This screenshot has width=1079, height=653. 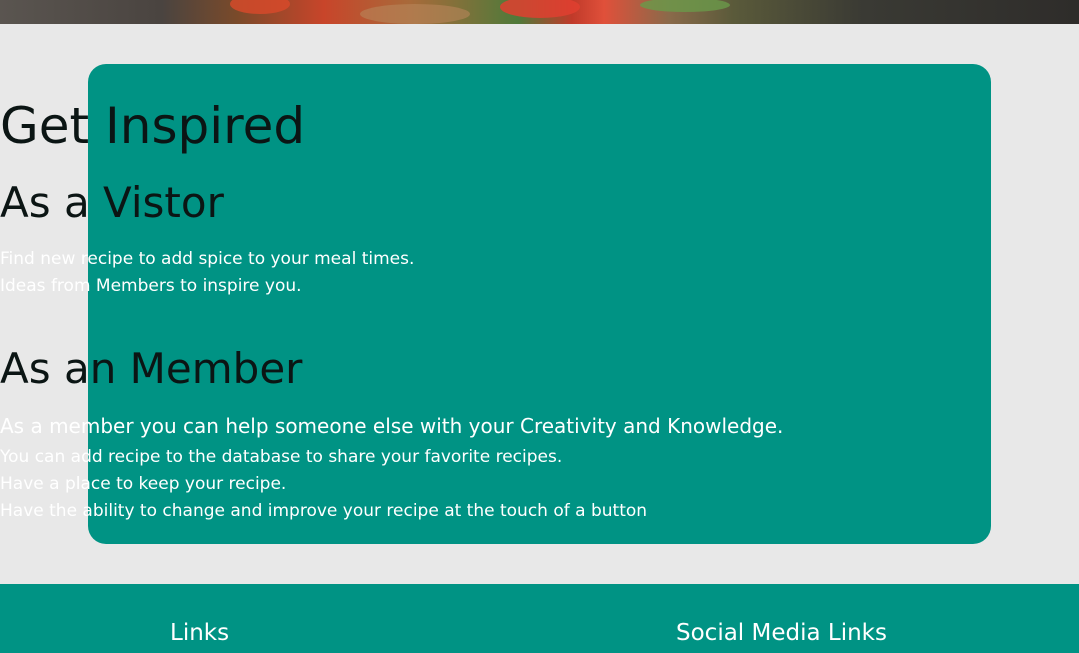 What do you see at coordinates (143, 484) in the screenshot?
I see `member-line: Have a place to keep your recipe.` at bounding box center [143, 484].